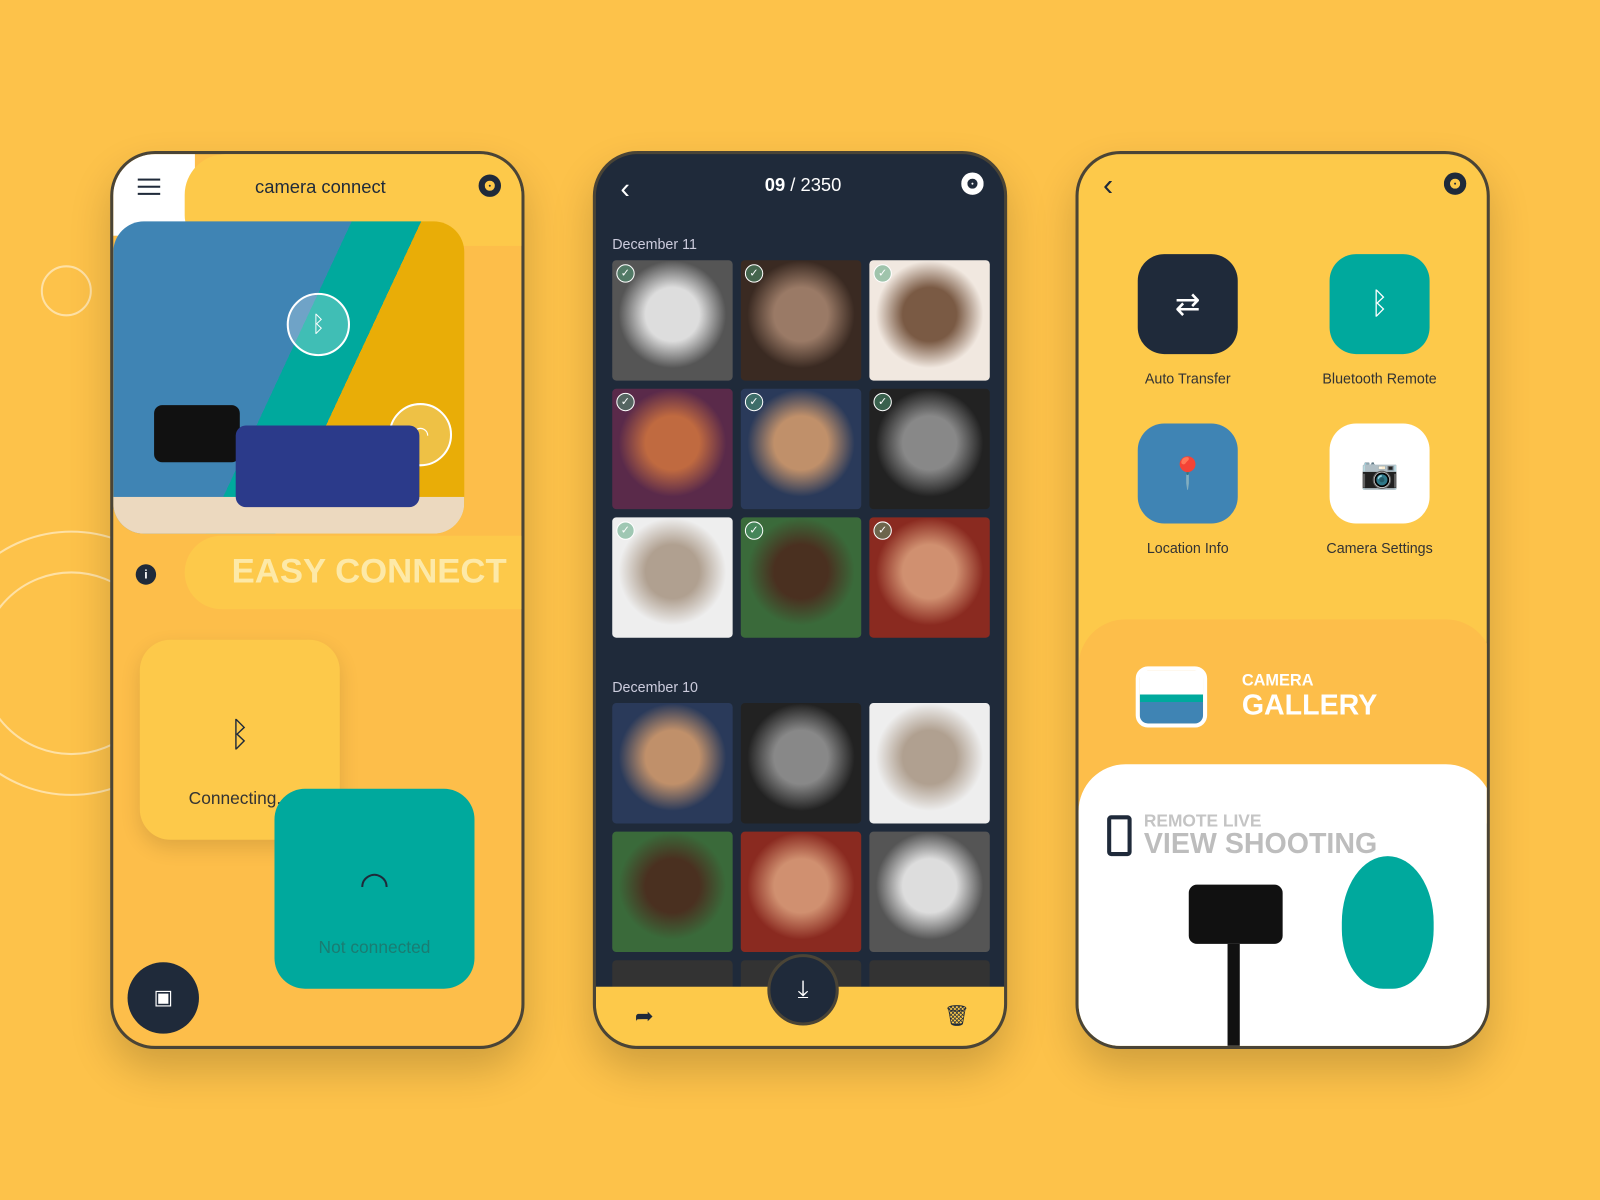 The height and width of the screenshot is (1200, 1600). Describe the element at coordinates (813, 184) in the screenshot. I see `total-count: / 2350` at that location.